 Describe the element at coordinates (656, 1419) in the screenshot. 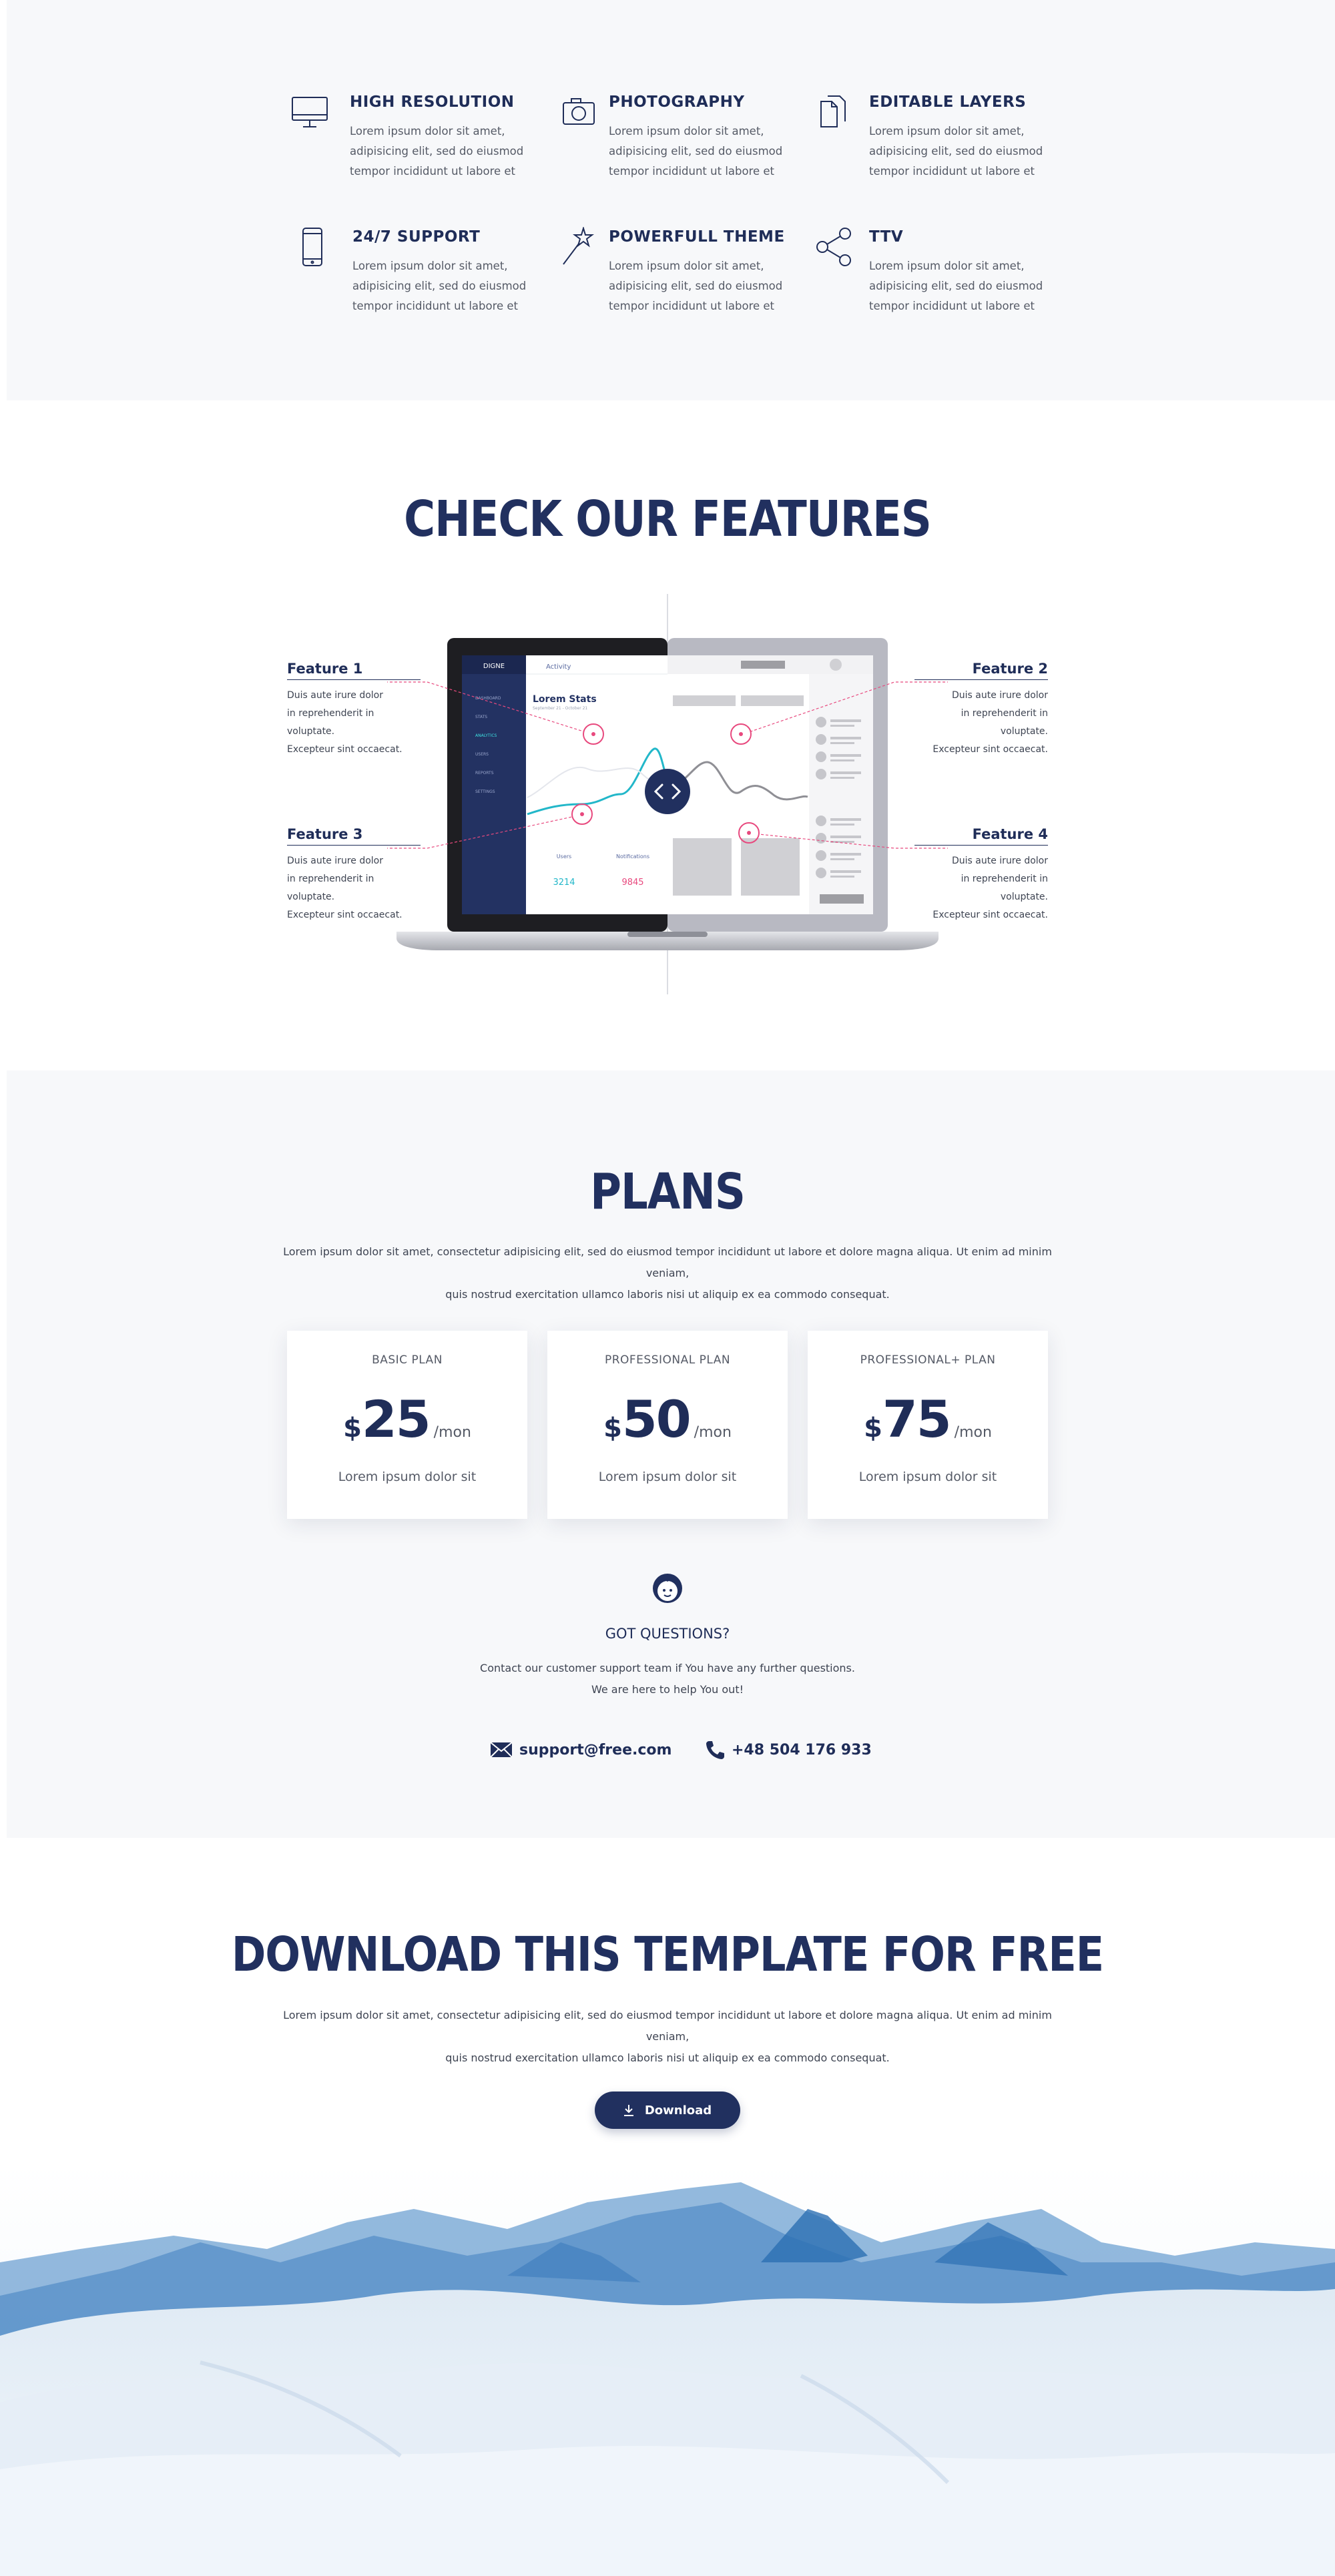

I see `plan-amount: 50` at that location.